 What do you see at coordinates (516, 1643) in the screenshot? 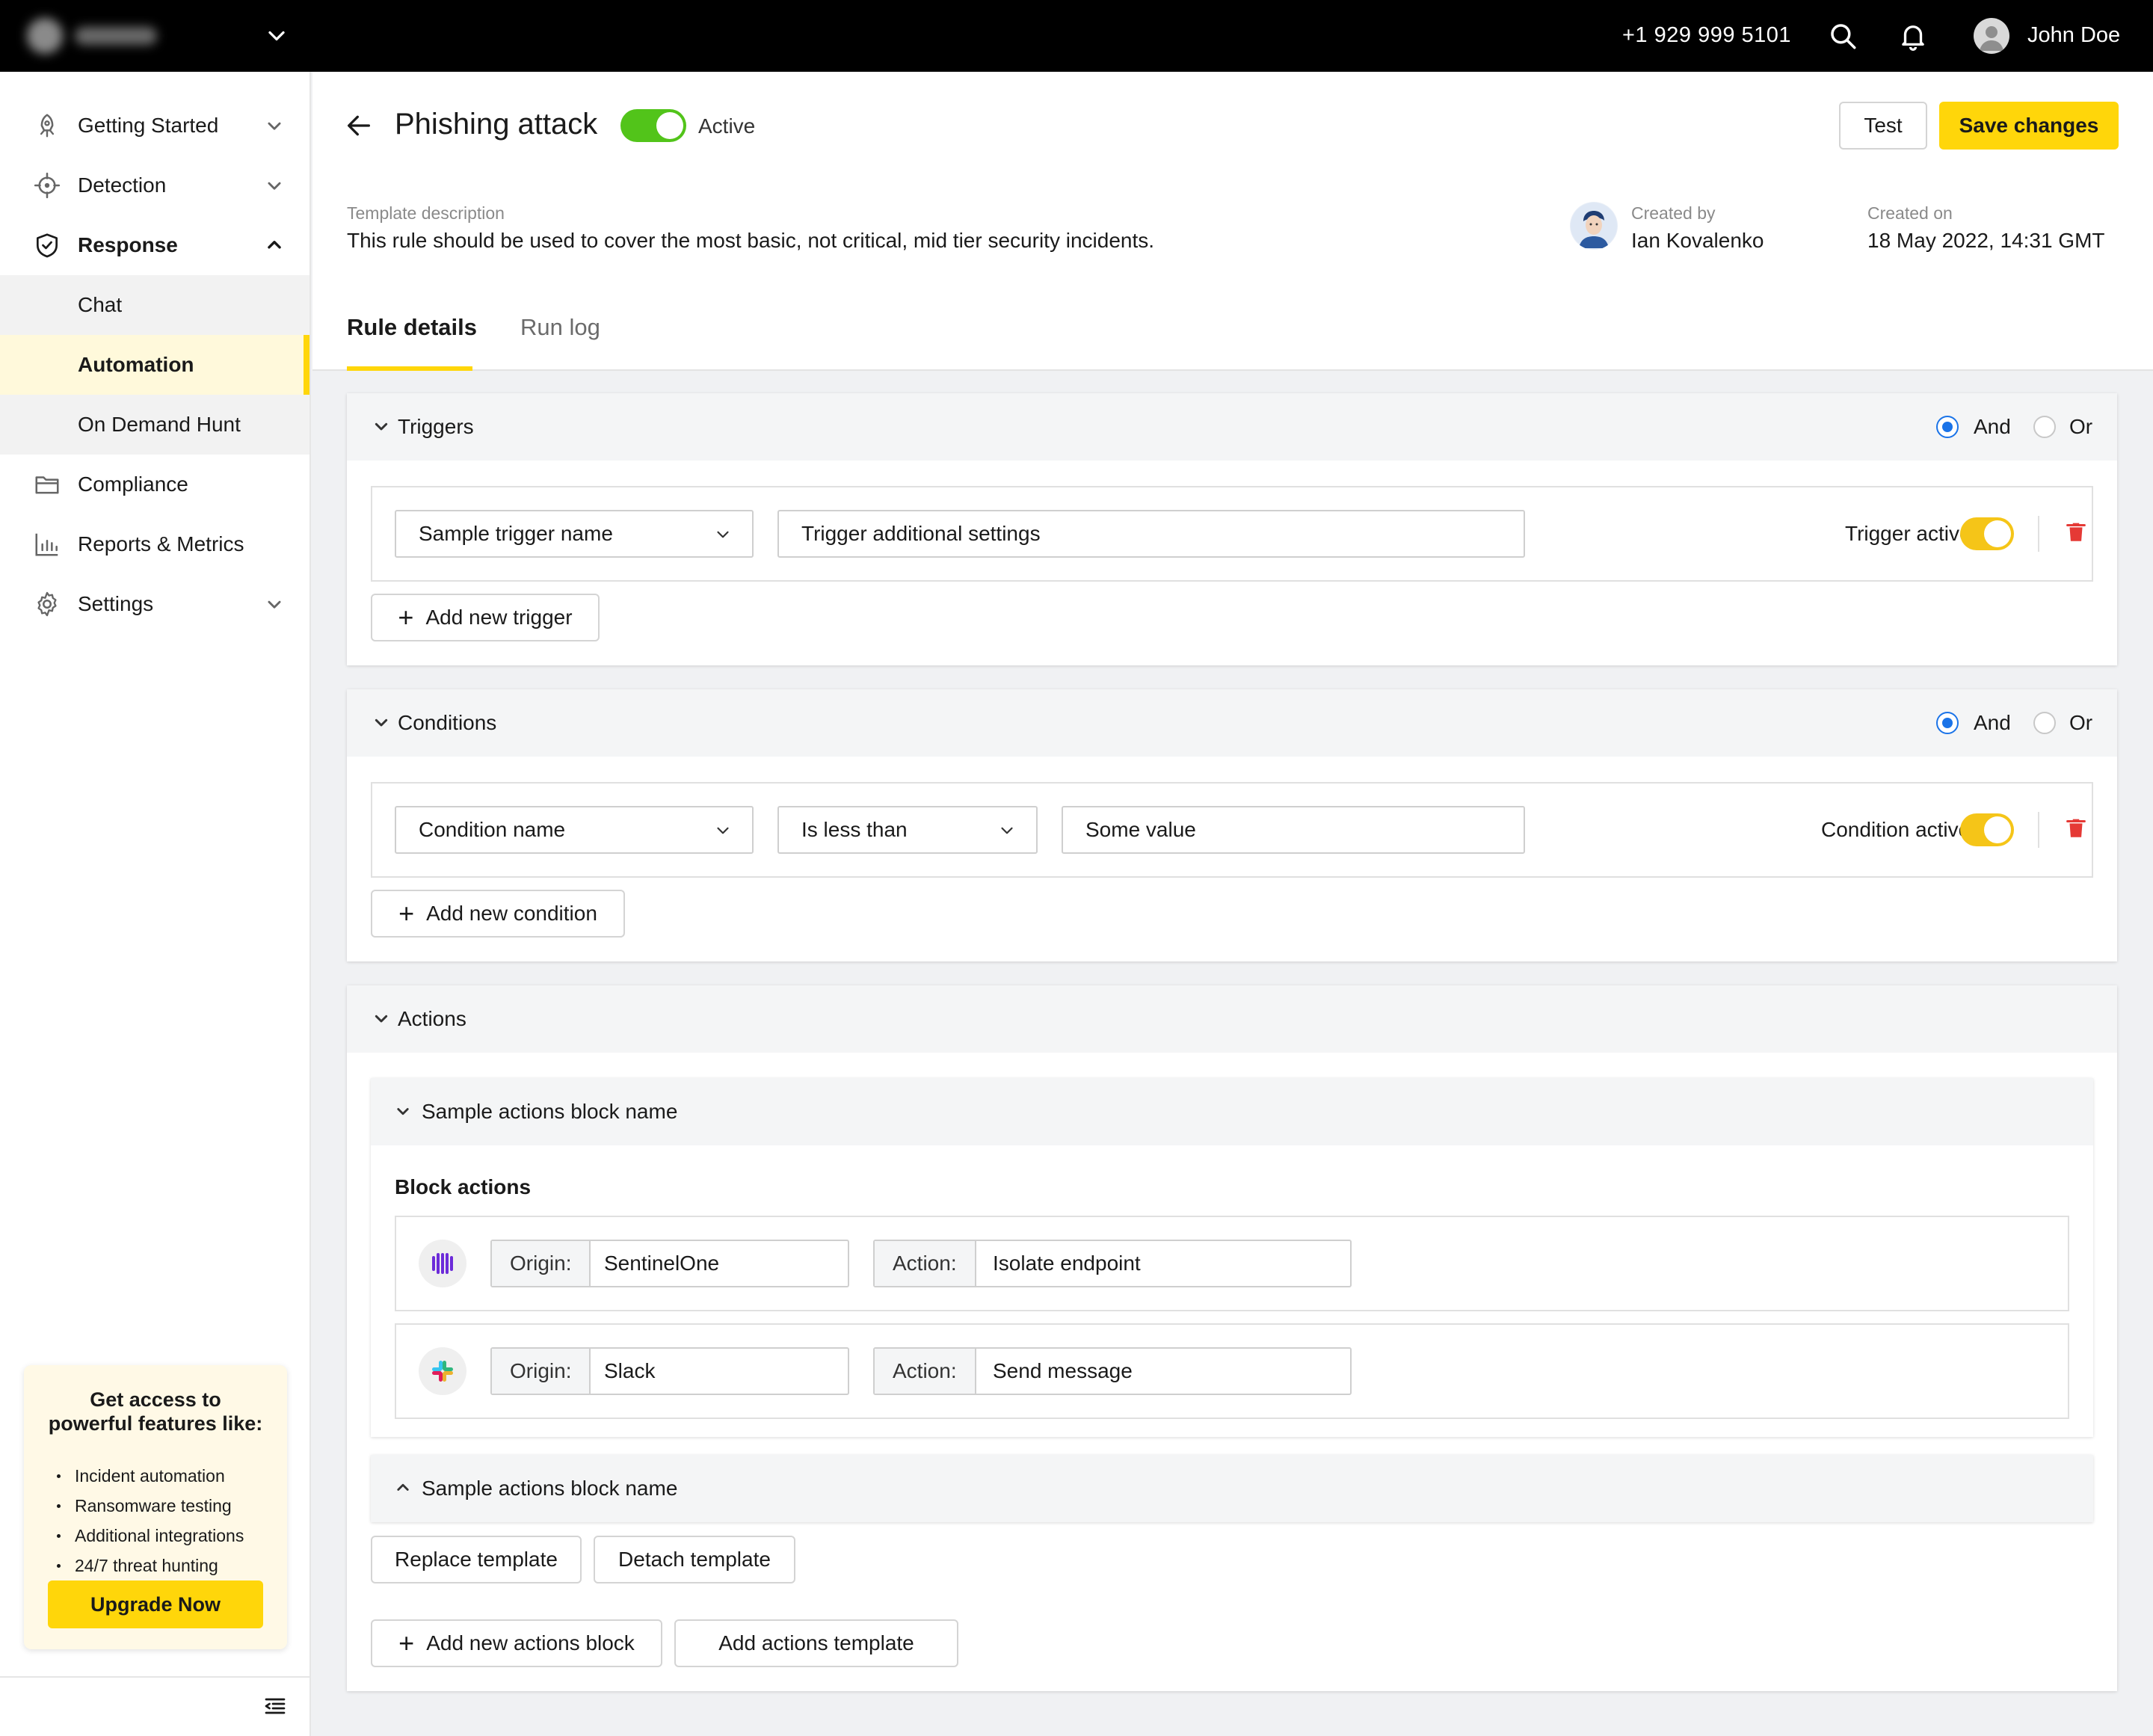
I see `add-new-actions-block-button: + Add new actions block` at bounding box center [516, 1643].